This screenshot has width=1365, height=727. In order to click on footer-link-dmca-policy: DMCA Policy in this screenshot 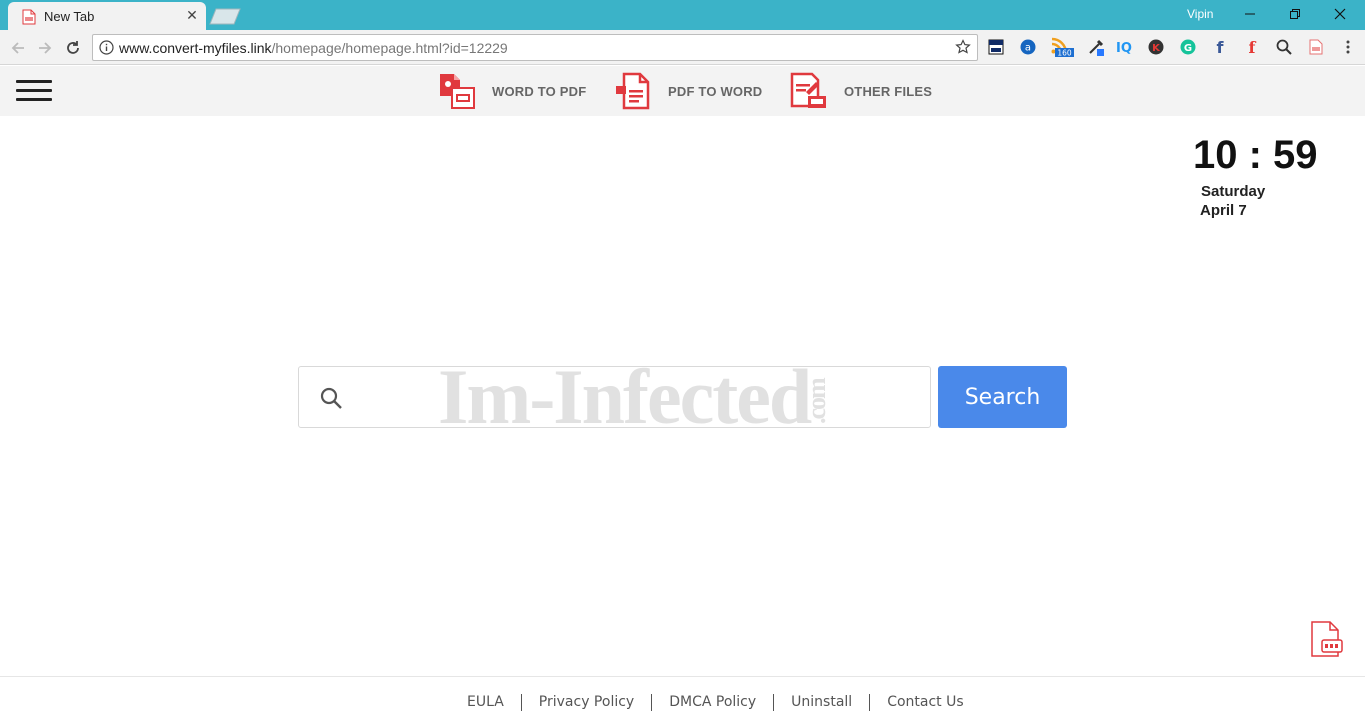, I will do `click(713, 702)`.